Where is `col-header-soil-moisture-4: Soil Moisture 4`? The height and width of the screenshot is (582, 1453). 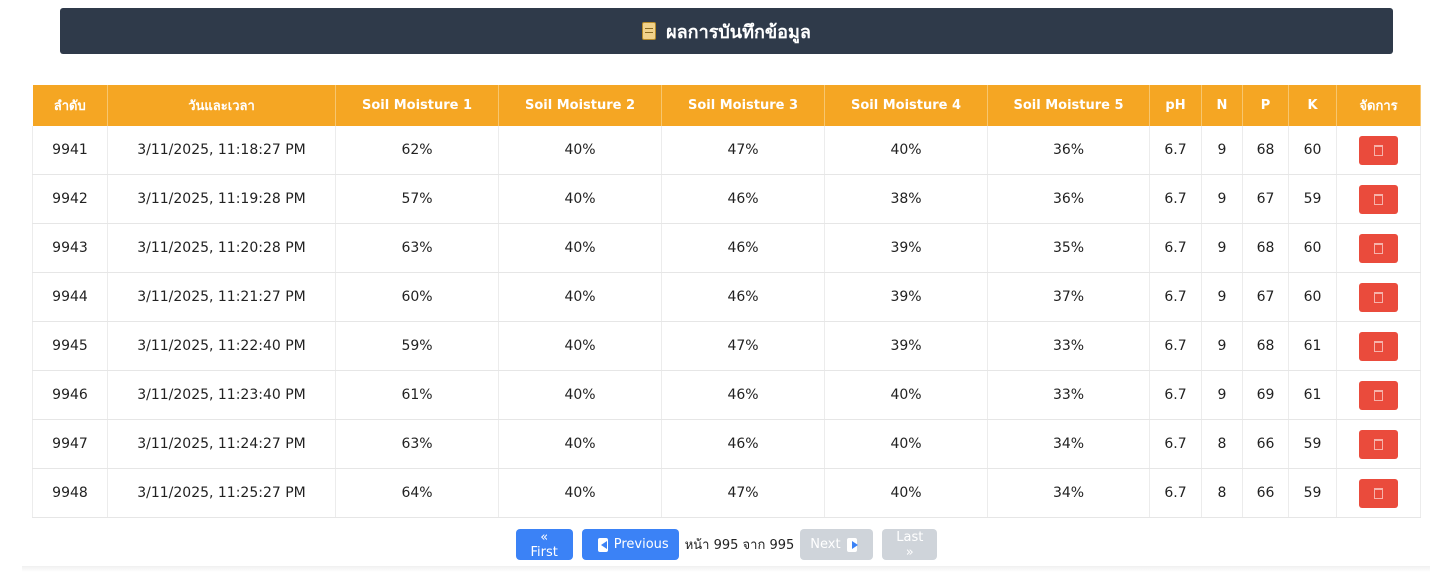
col-header-soil-moisture-4: Soil Moisture 4 is located at coordinates (906, 105).